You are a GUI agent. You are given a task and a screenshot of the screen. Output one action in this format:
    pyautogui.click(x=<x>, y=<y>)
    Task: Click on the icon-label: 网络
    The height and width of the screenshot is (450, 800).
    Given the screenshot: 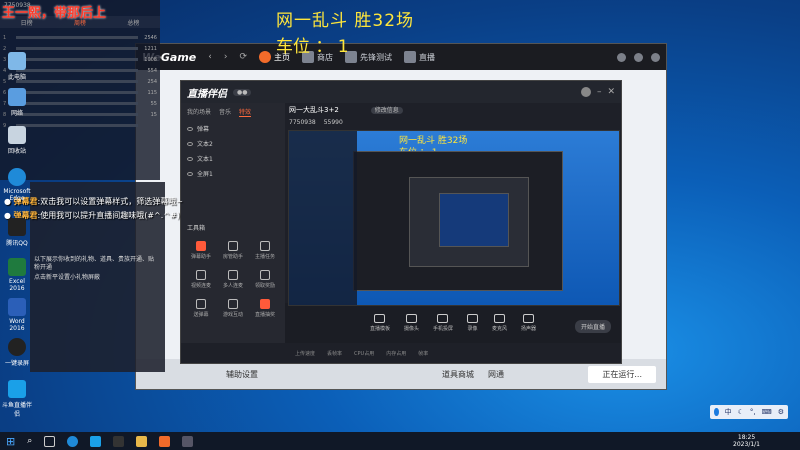 What is the action you would take?
    pyautogui.click(x=16, y=113)
    